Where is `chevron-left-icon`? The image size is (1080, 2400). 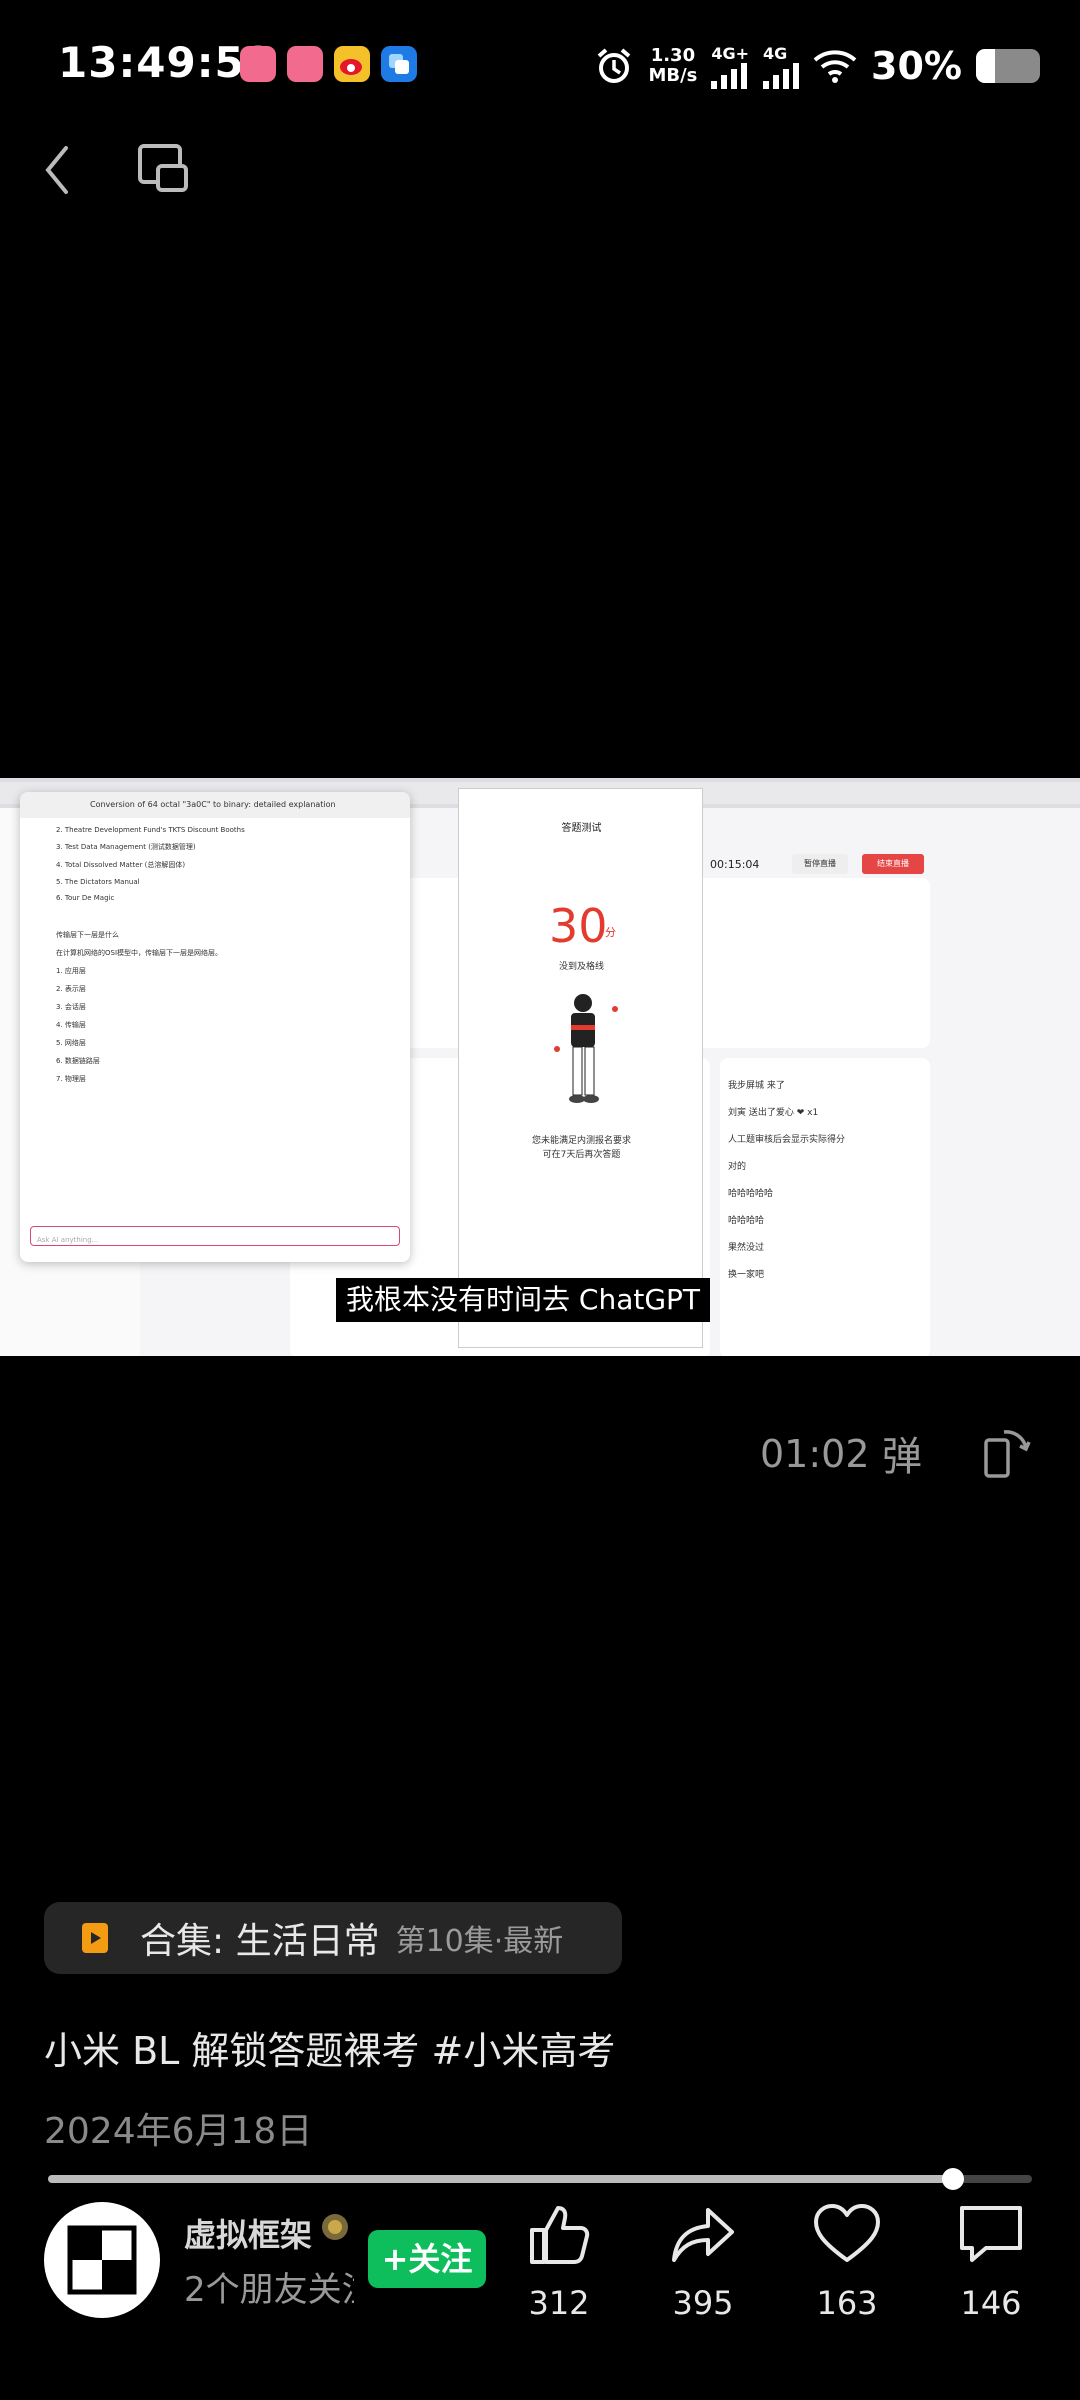 chevron-left-icon is located at coordinates (56, 170).